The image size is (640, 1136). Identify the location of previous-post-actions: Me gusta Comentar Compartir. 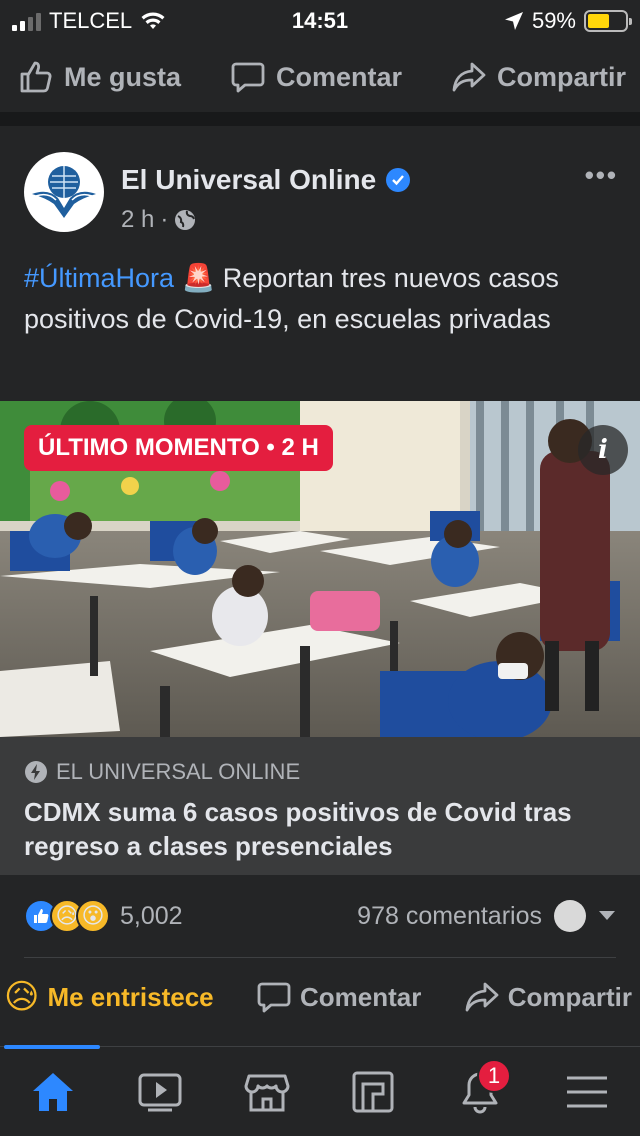
(320, 77).